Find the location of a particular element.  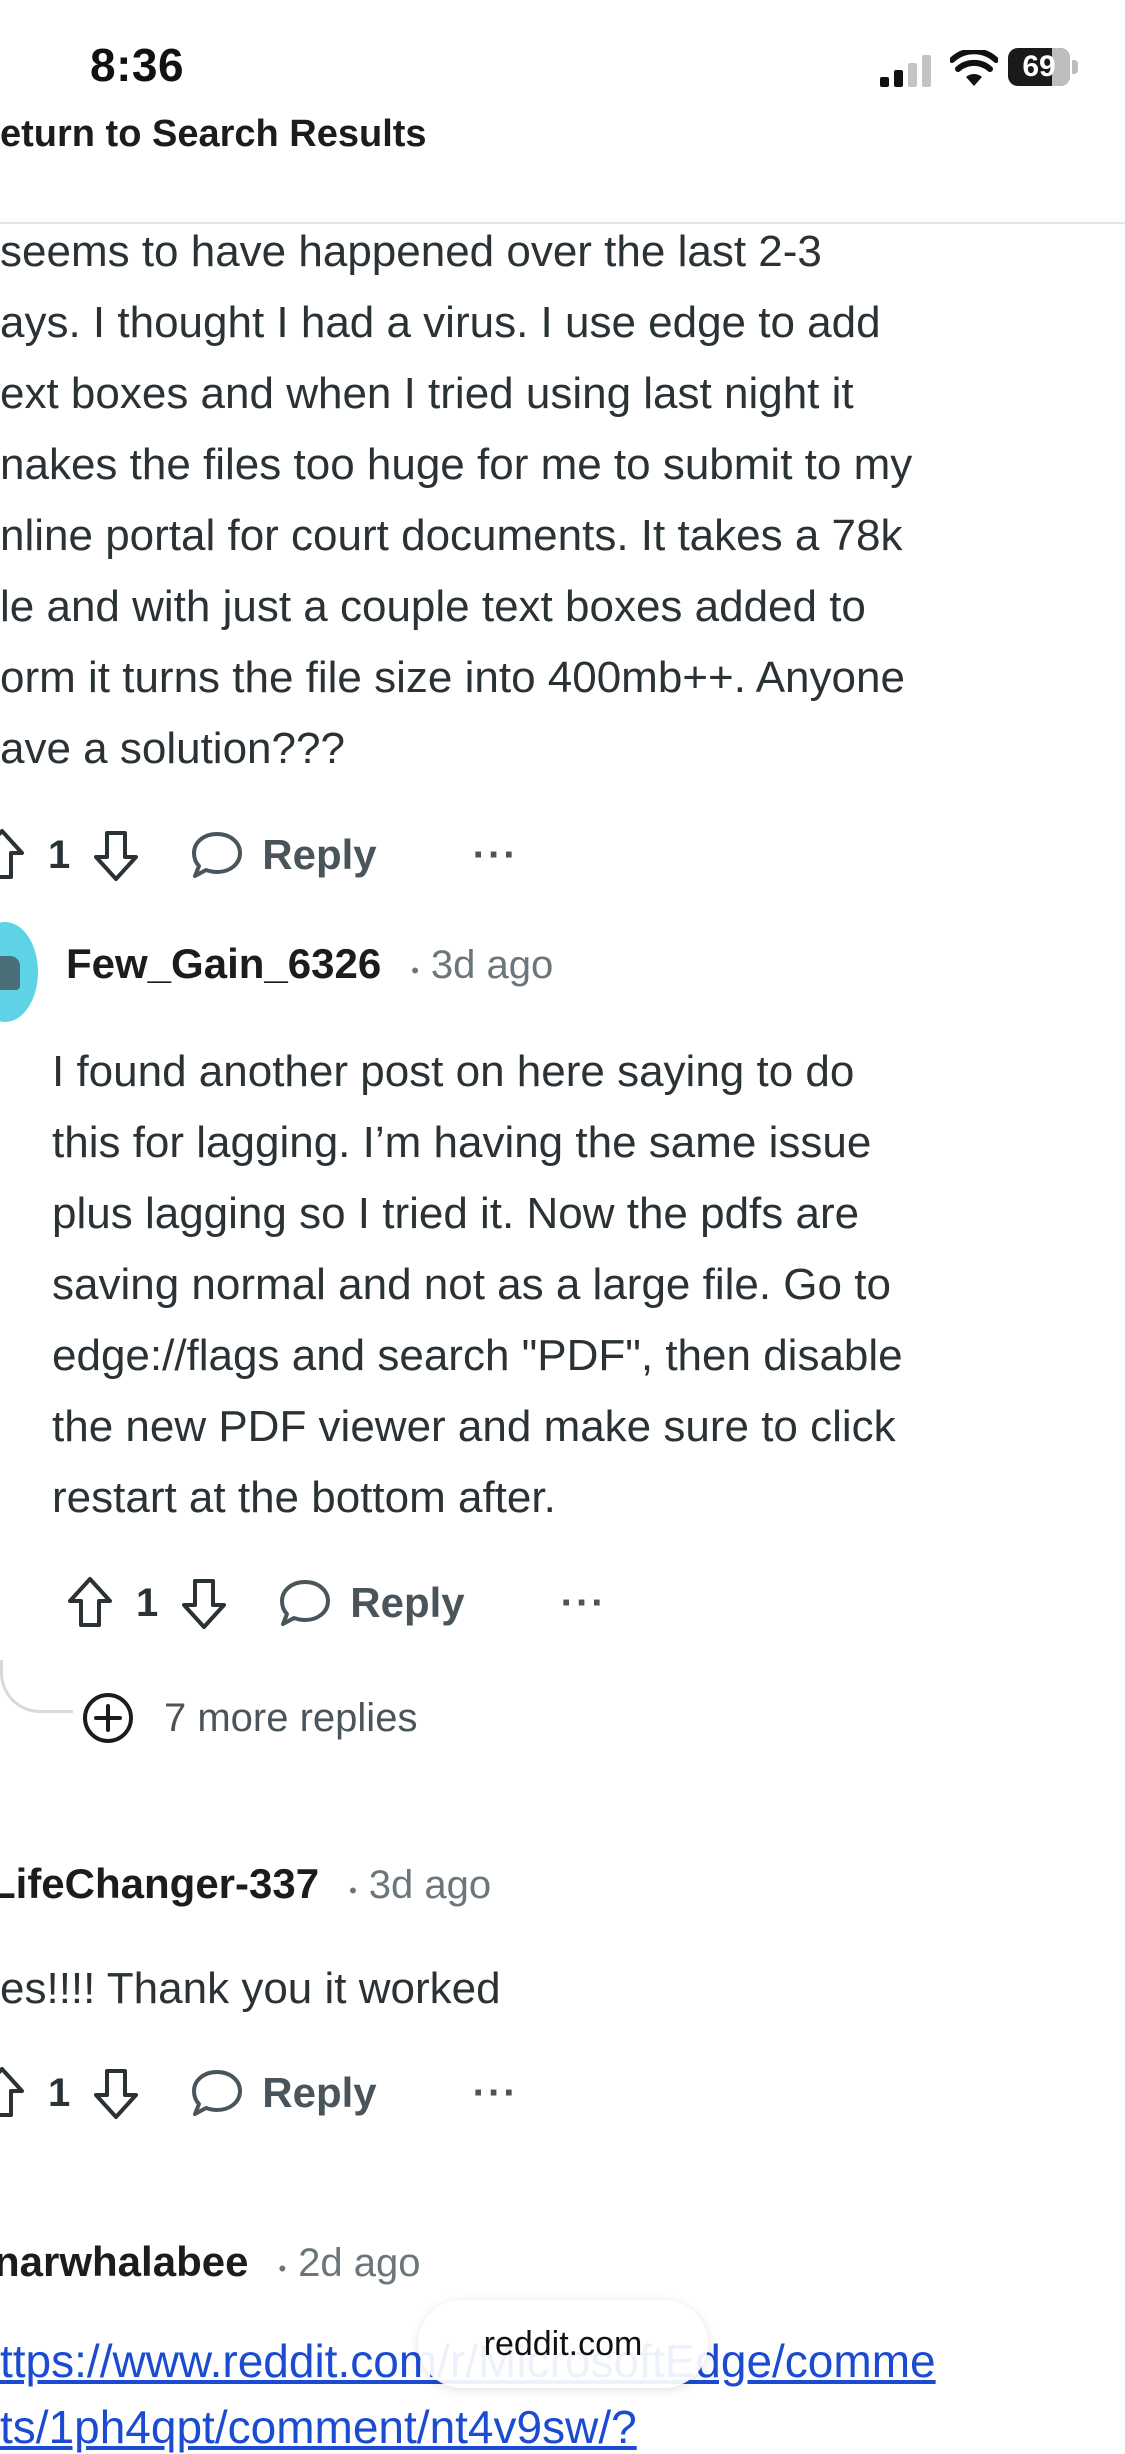

avatar is located at coordinates (19, 972).